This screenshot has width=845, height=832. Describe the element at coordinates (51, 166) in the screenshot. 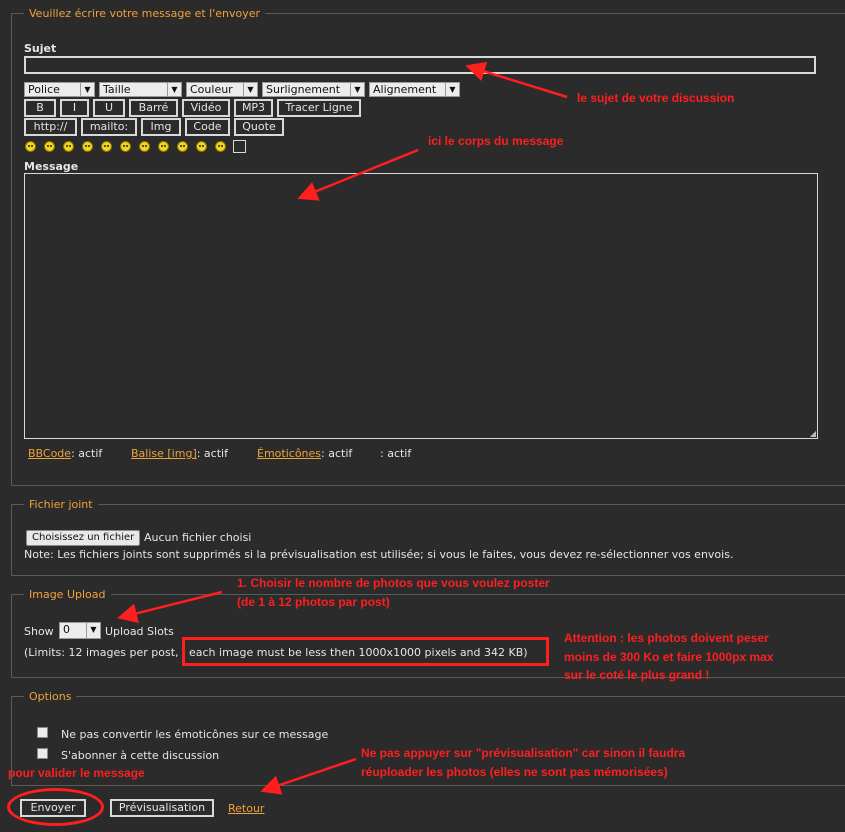

I see `message-label: Message` at that location.